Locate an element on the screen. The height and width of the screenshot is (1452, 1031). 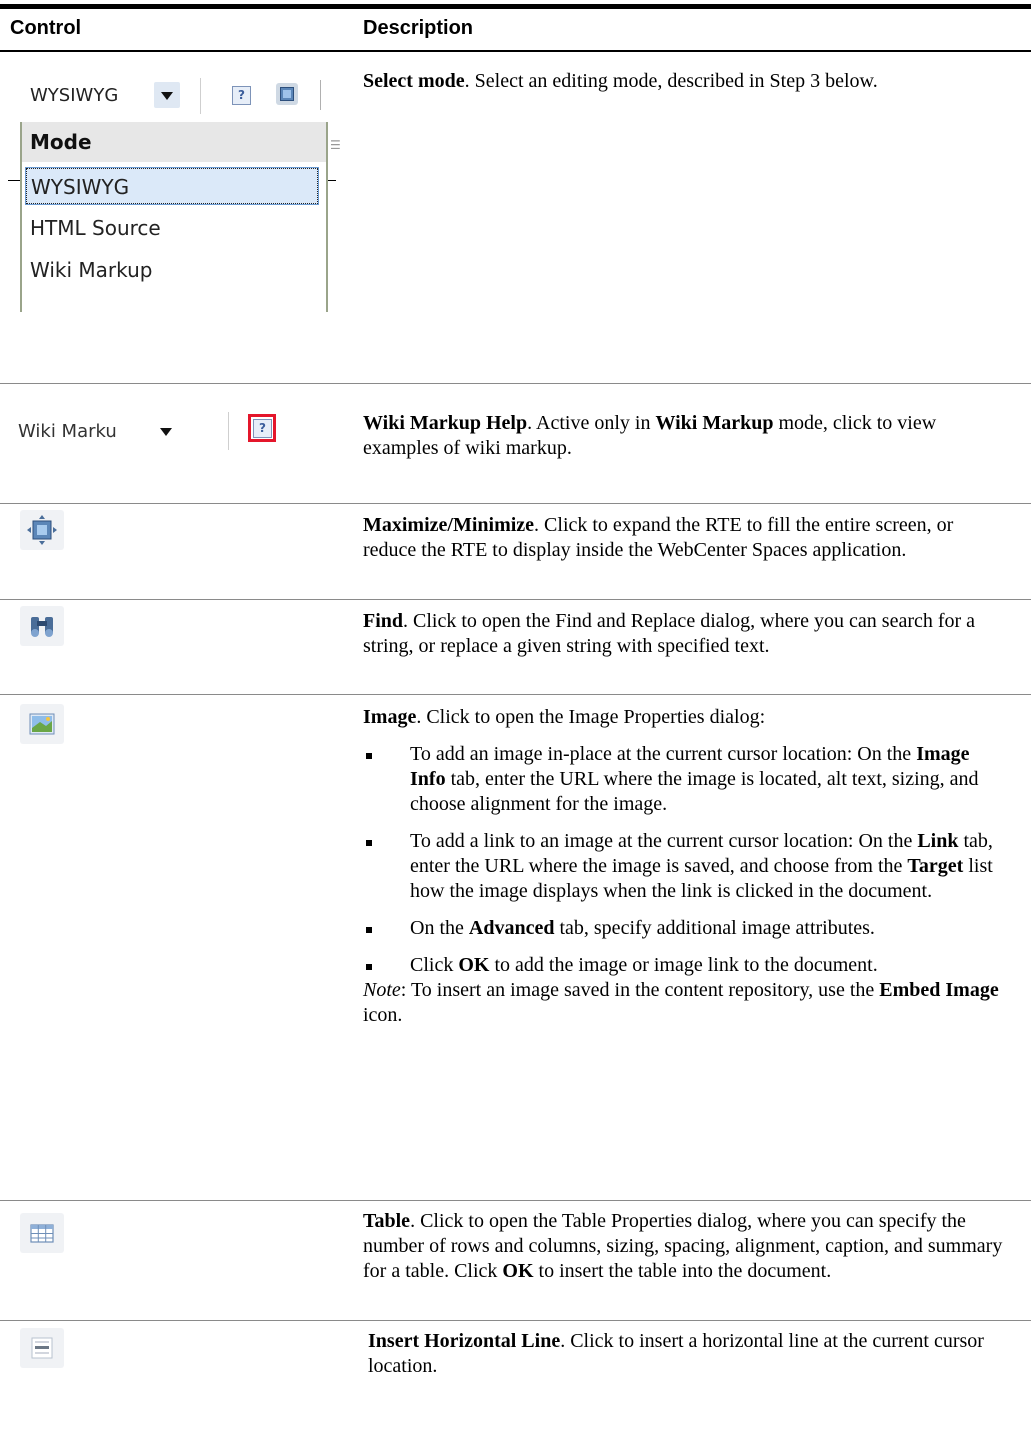
desc-title: Table is located at coordinates (387, 1221).